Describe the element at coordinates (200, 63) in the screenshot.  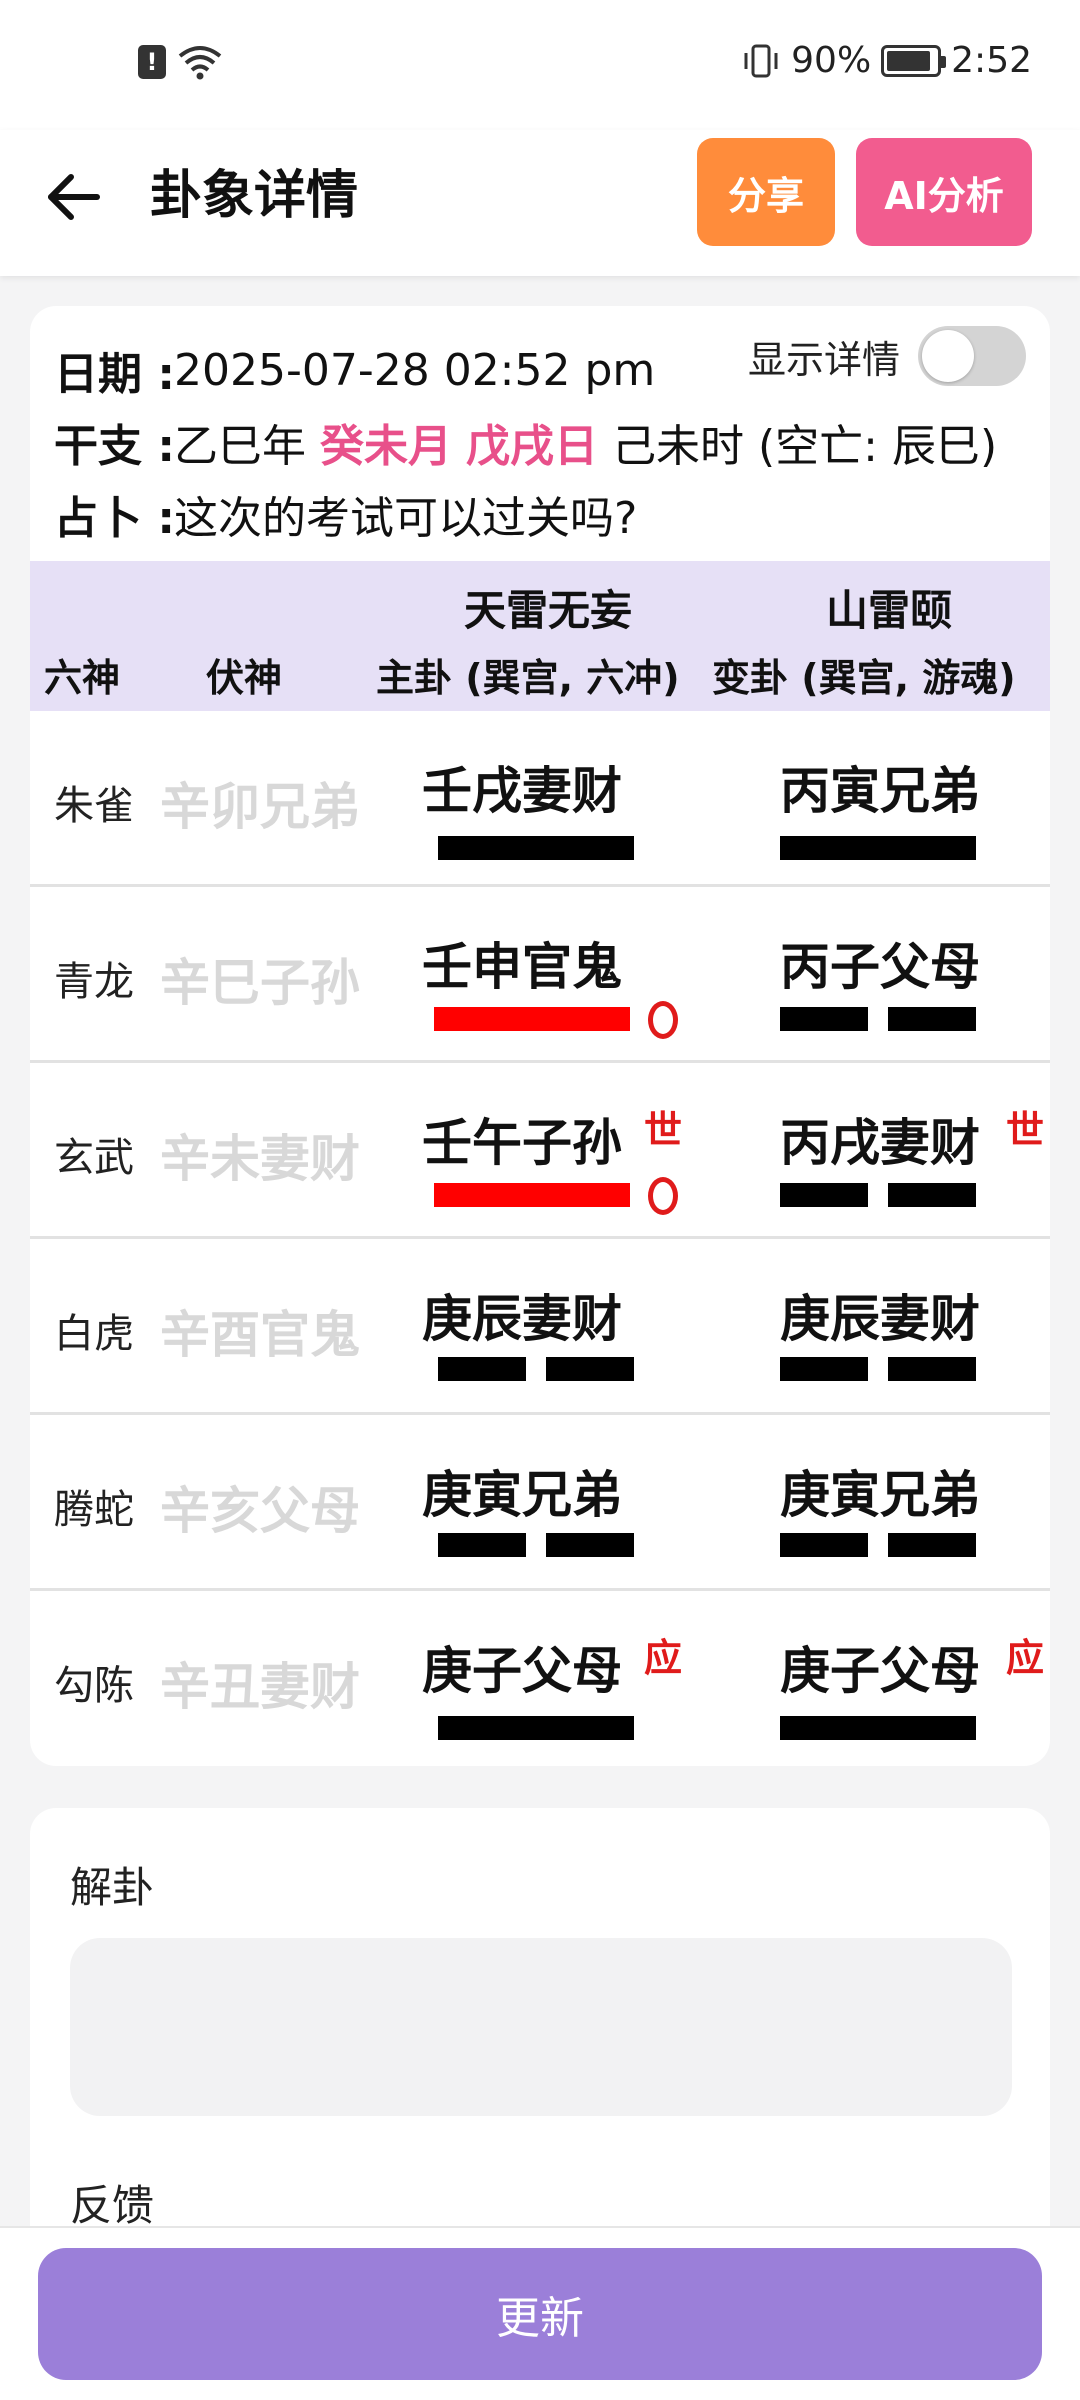
I see `wifi-icon` at that location.